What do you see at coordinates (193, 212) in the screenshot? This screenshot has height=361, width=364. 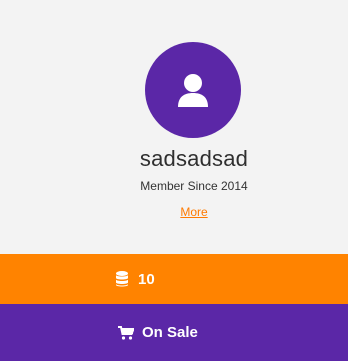 I see `more-link: More` at bounding box center [193, 212].